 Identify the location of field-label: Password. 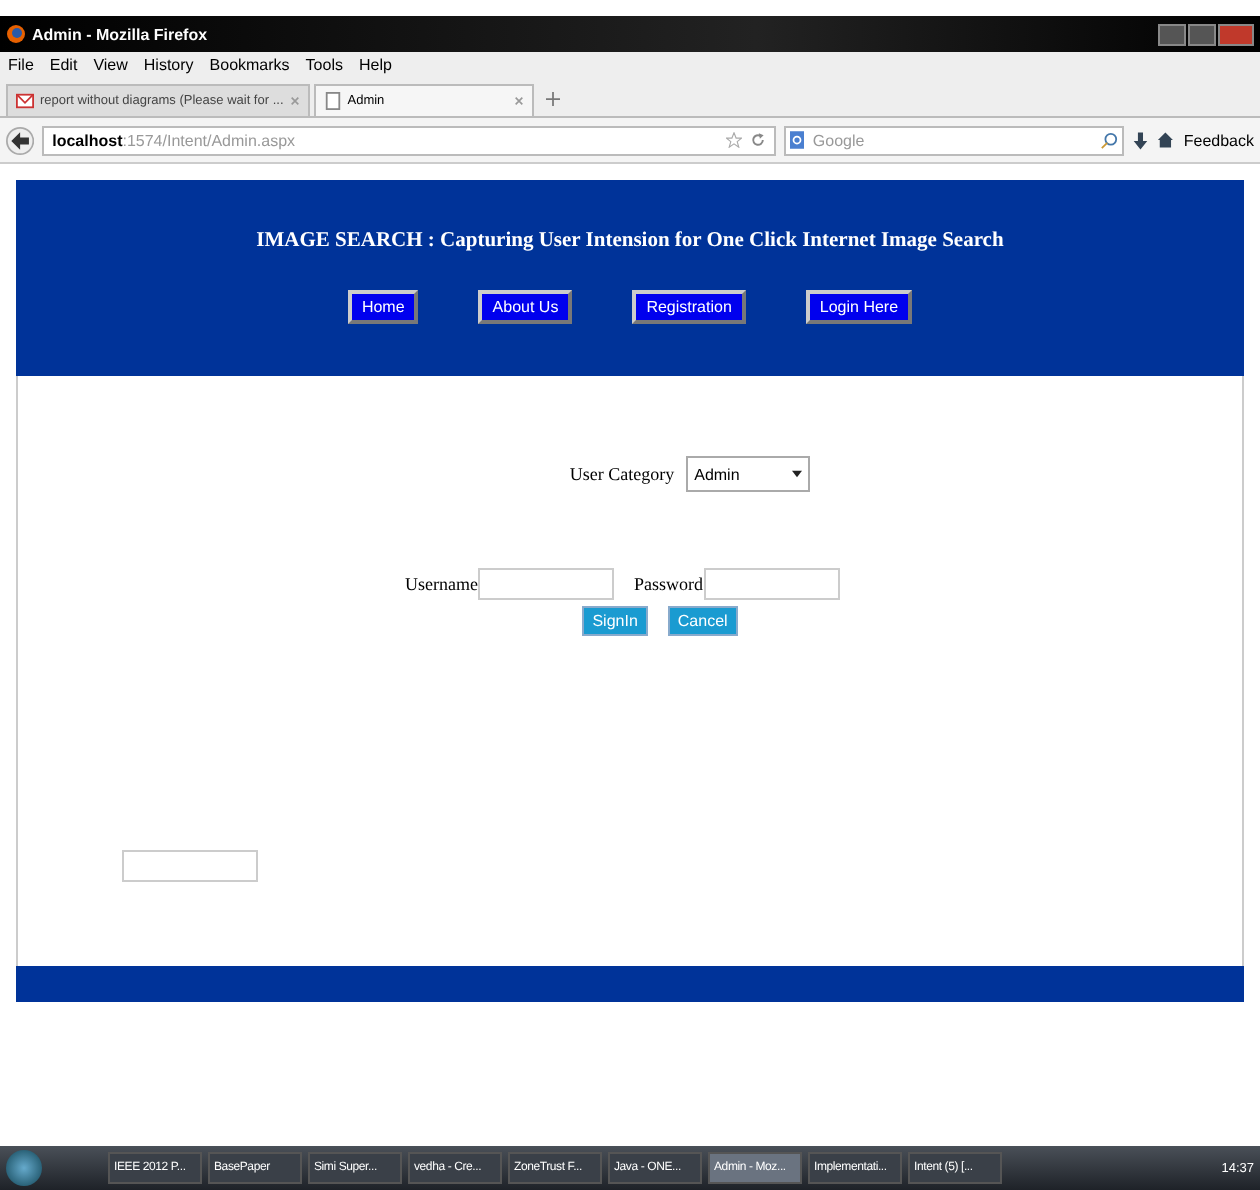
(668, 584).